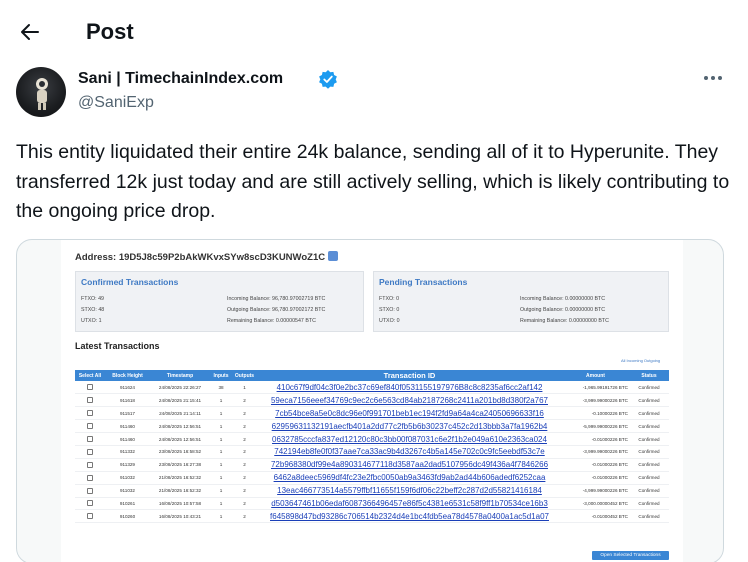 The width and height of the screenshot is (748, 562). What do you see at coordinates (630, 555) in the screenshot?
I see `open-selected-button: Open Selected Transactions` at bounding box center [630, 555].